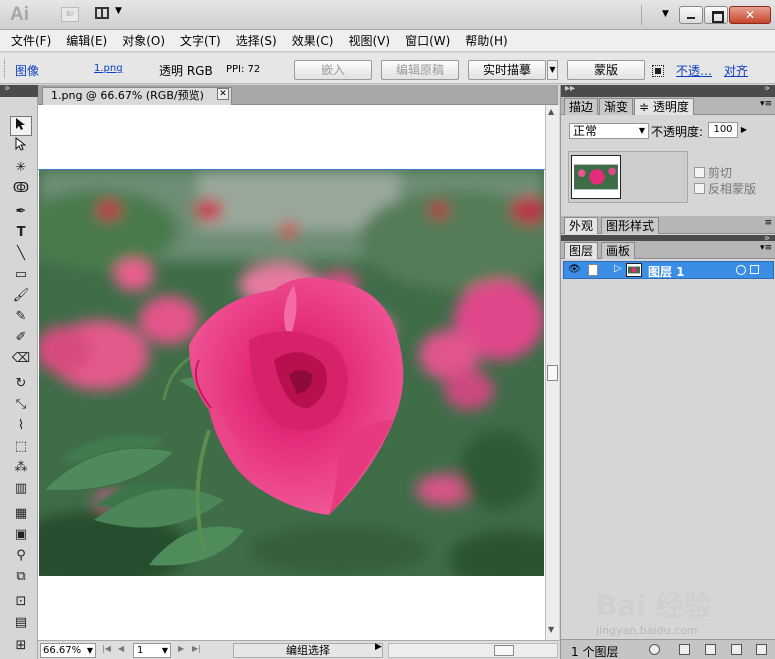  Describe the element at coordinates (21, 489) in the screenshot. I see `column-graph-tool-icon: ▥` at that location.